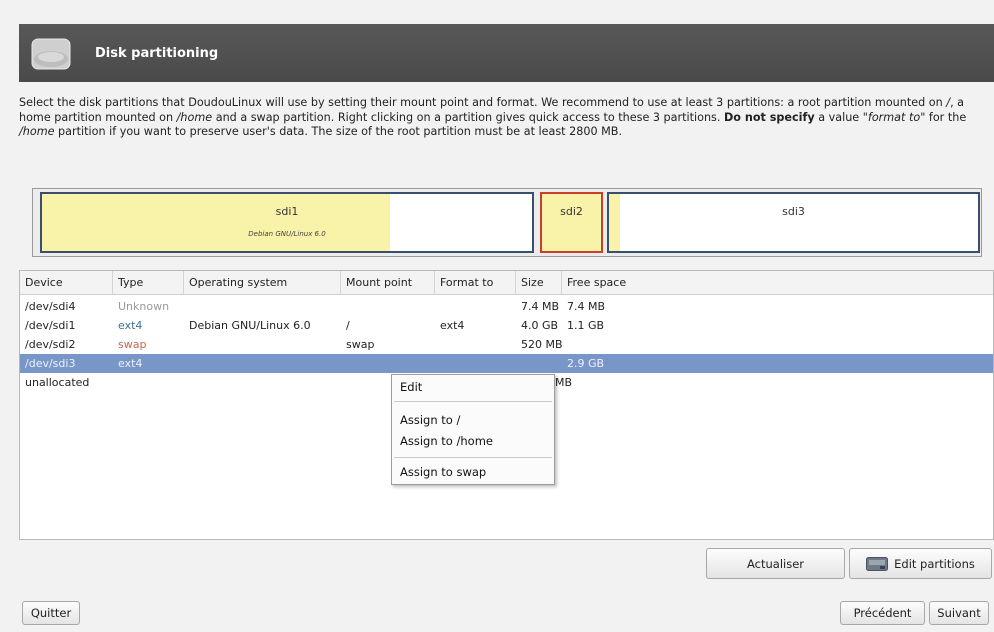  I want to click on cell-device: /dev/sdi1, so click(50, 325).